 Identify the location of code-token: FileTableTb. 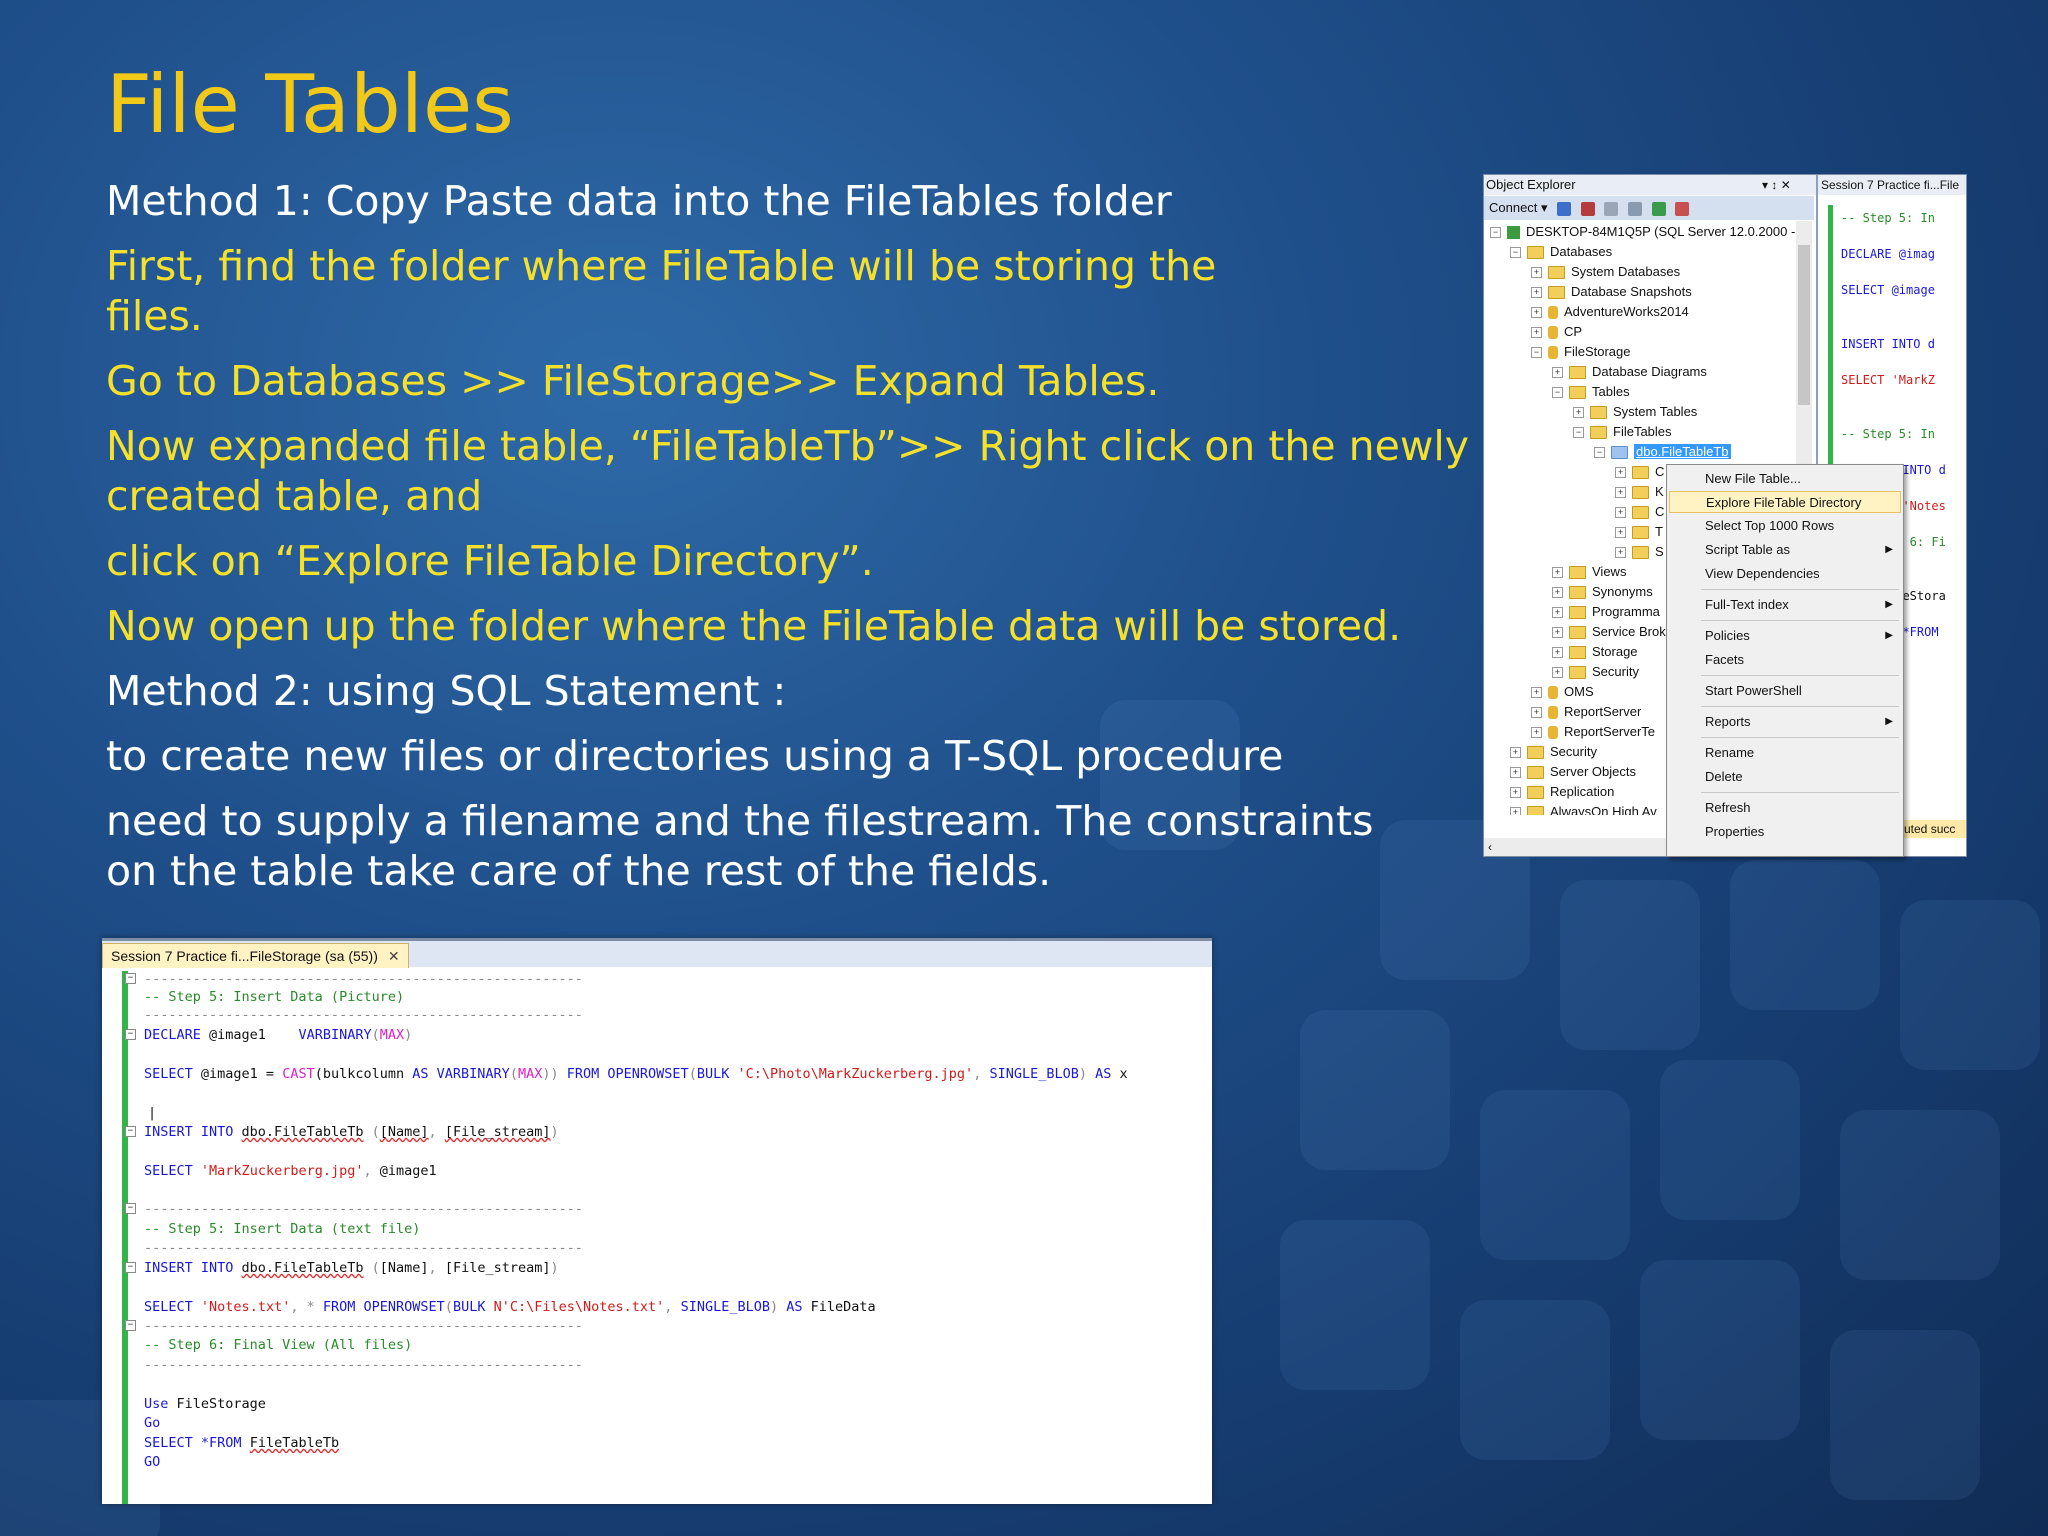
(294, 1443).